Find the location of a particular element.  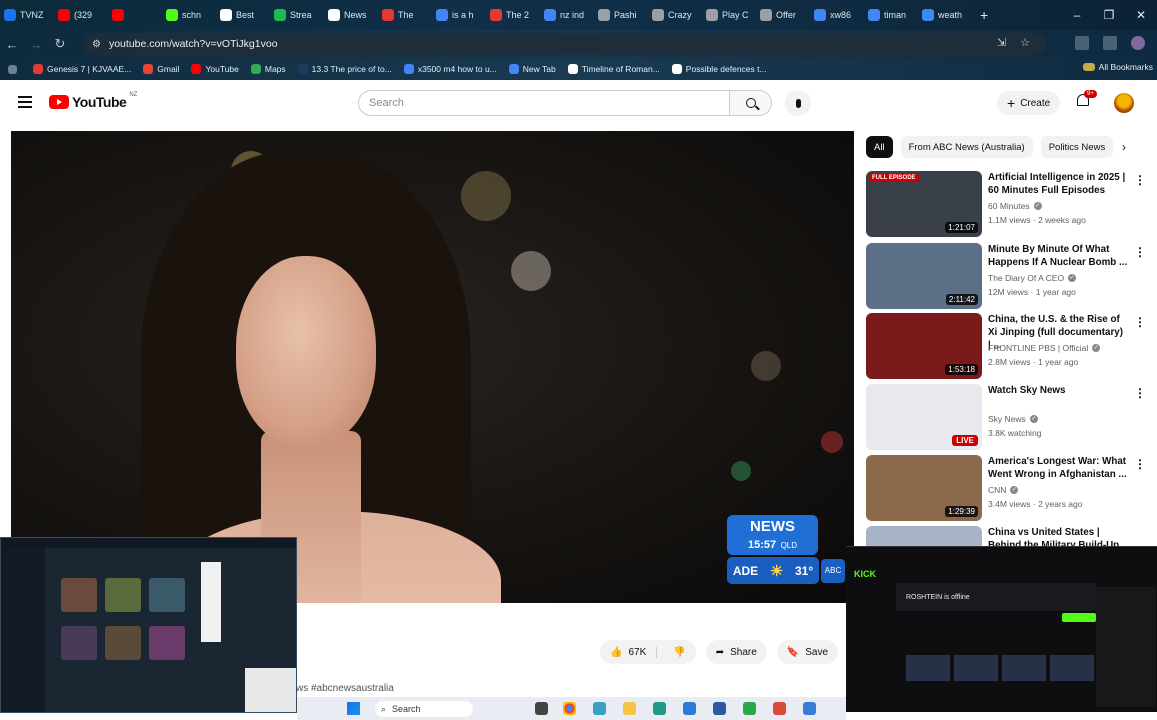

channel-name-row: FRONTLINE PBS | Official ✓ is located at coordinates (1044, 348).